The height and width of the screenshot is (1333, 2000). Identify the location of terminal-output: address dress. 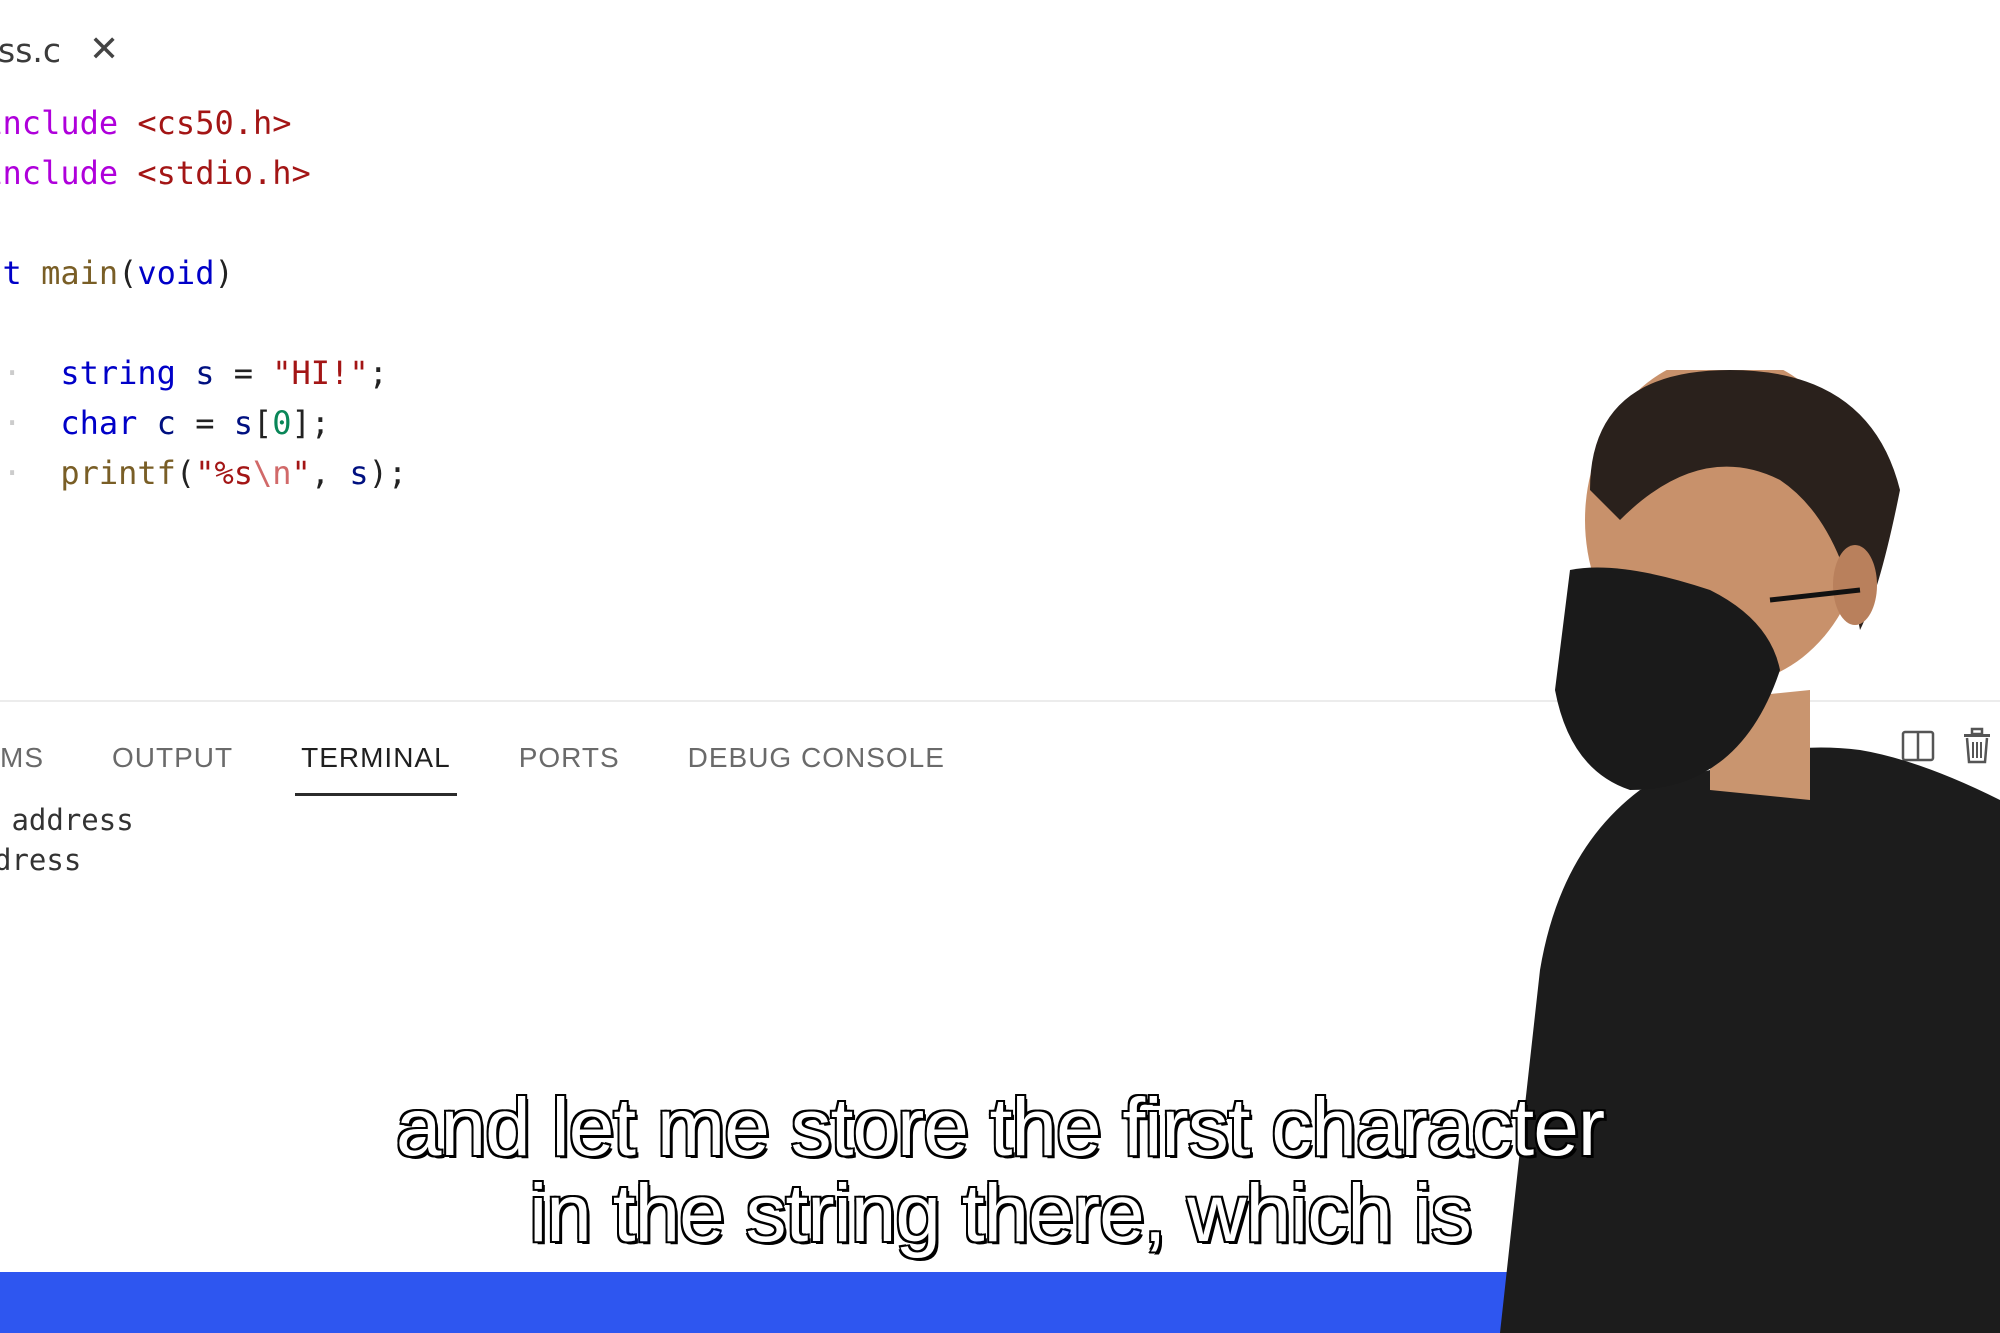
(67, 840).